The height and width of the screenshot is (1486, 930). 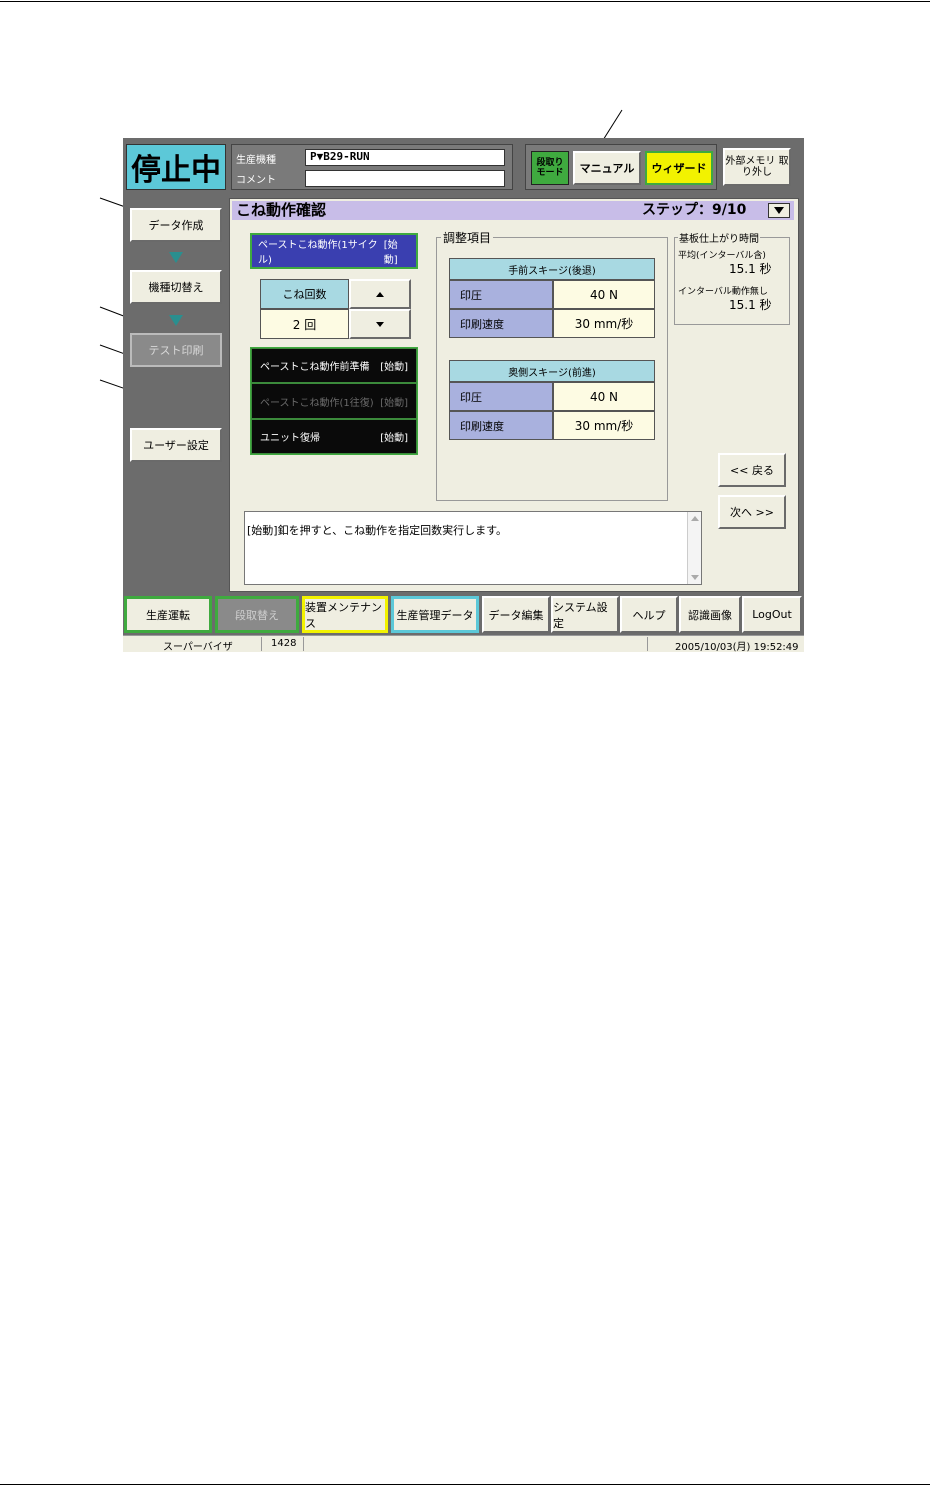 What do you see at coordinates (256, 180) in the screenshot?
I see `comment-label: コメント` at bounding box center [256, 180].